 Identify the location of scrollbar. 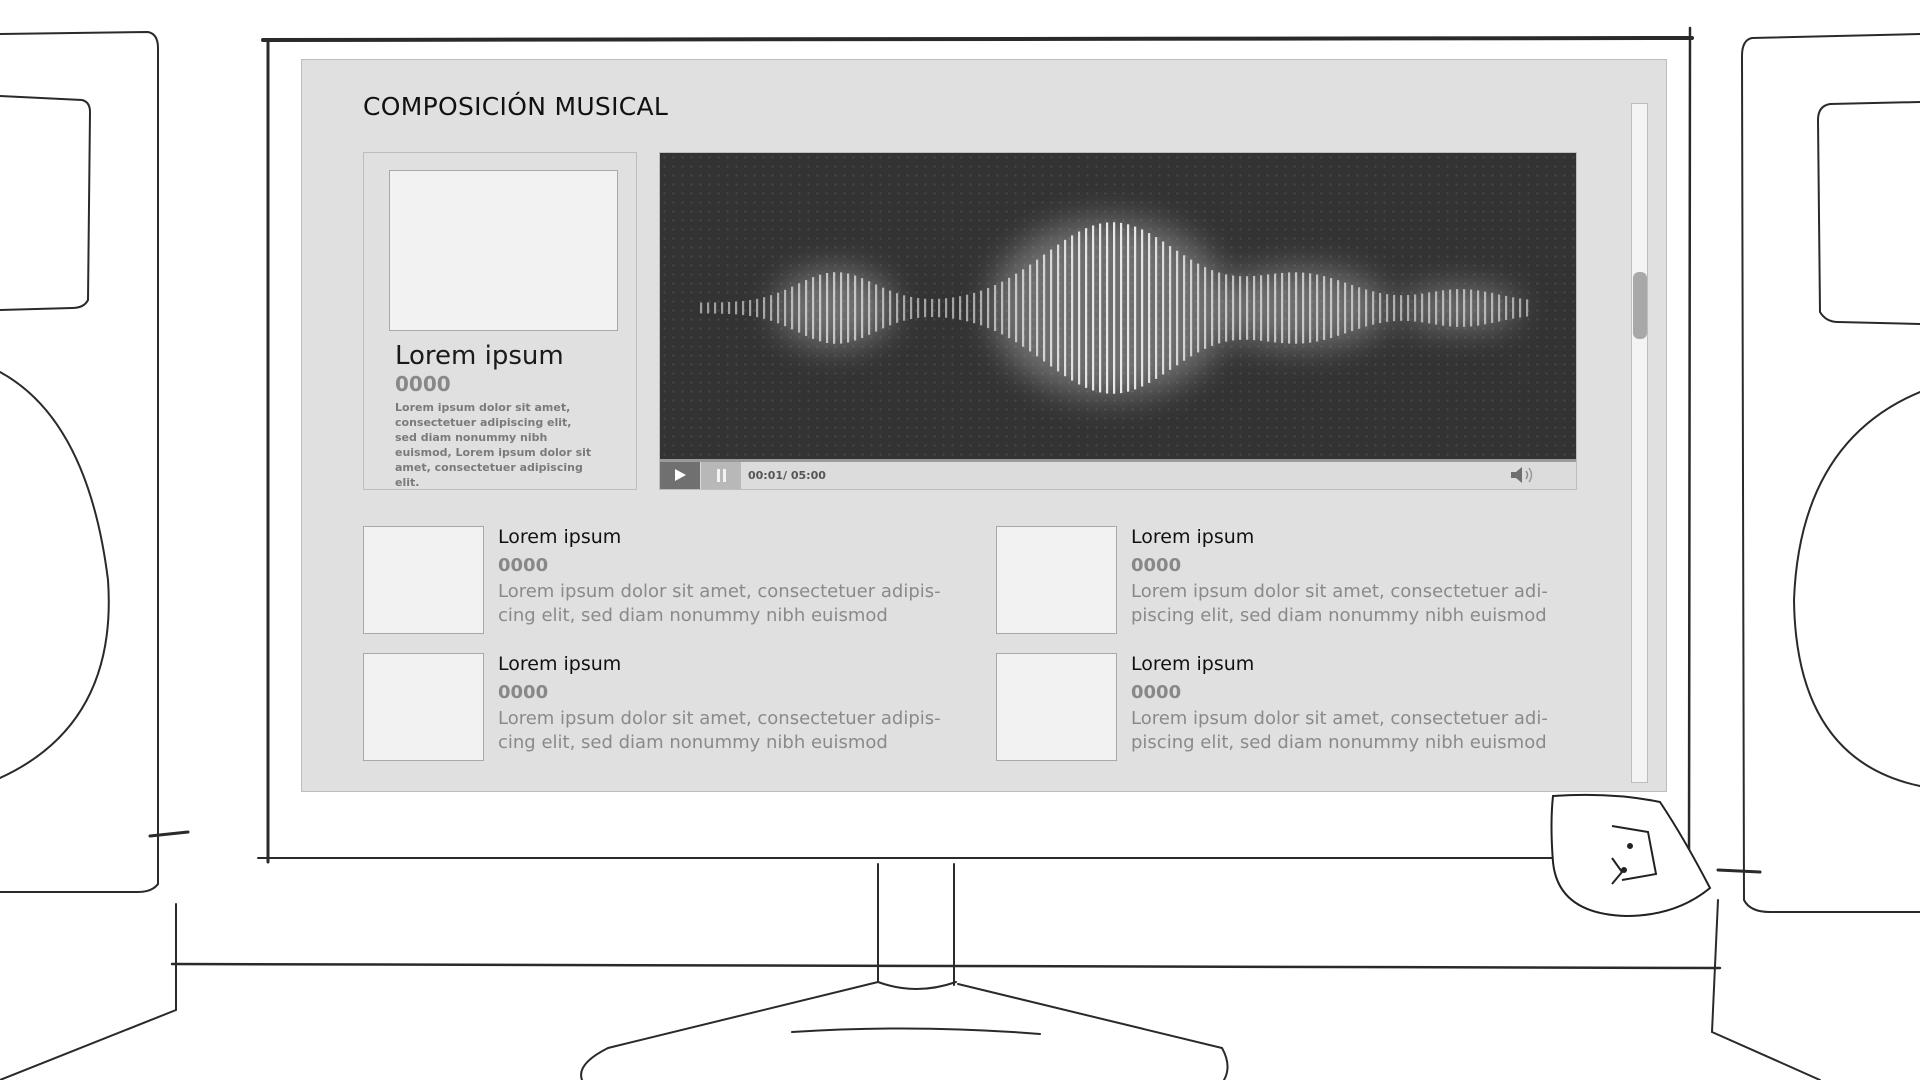
(1639, 443).